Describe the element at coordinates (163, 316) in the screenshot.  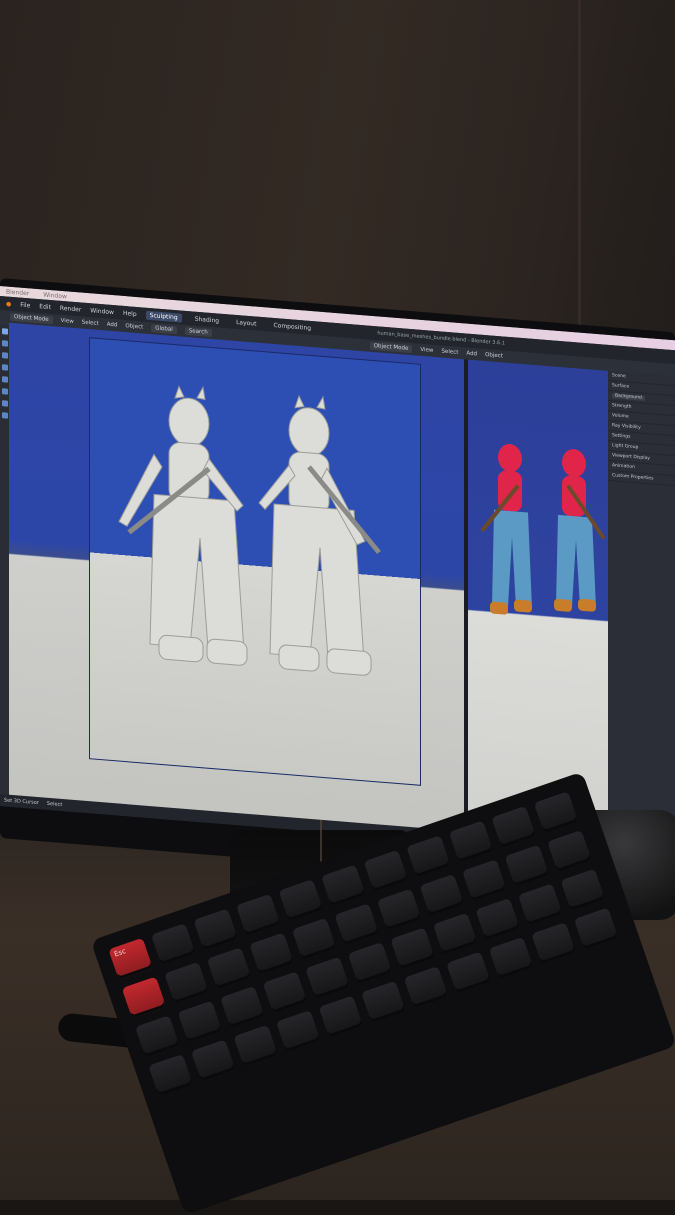
I see `tab-sculpting: Sculpting` at that location.